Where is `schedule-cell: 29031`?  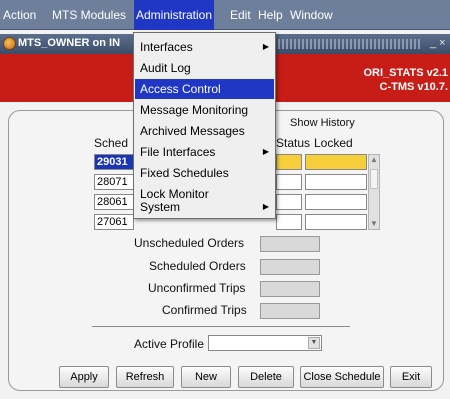
schedule-cell: 29031 is located at coordinates (114, 162).